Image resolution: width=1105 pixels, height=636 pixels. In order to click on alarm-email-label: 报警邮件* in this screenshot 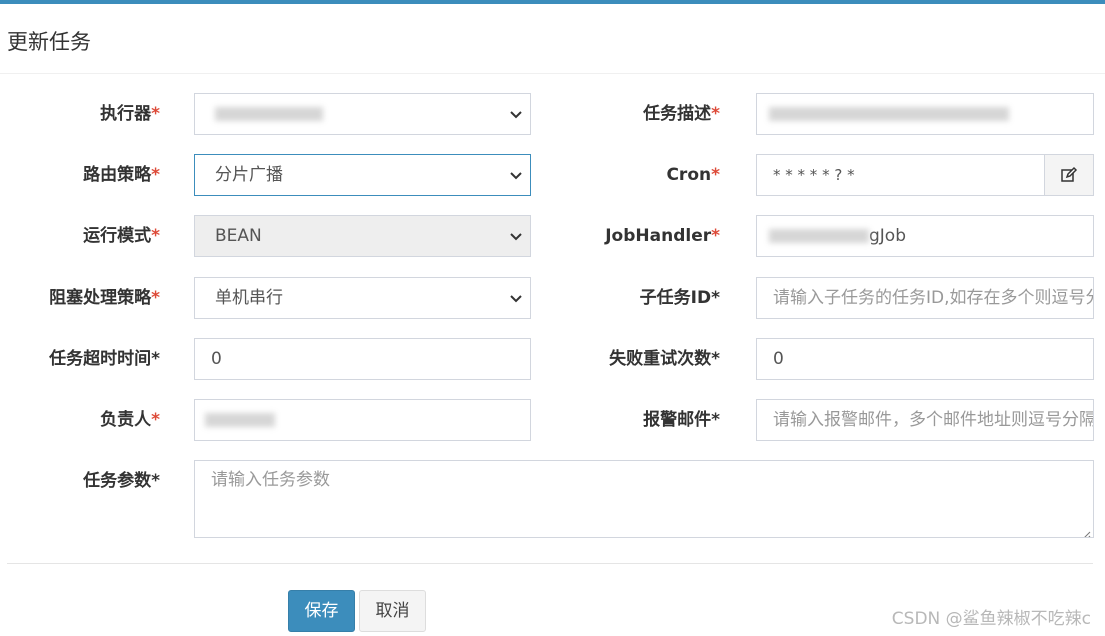, I will do `click(681, 420)`.